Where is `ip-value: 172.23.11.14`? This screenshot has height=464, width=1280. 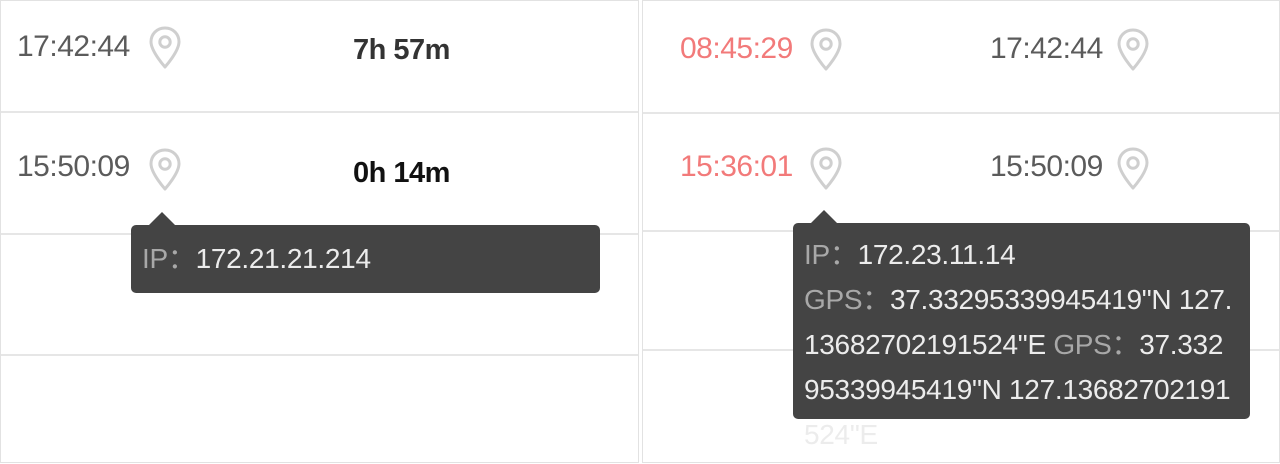
ip-value: 172.23.11.14 is located at coordinates (936, 254).